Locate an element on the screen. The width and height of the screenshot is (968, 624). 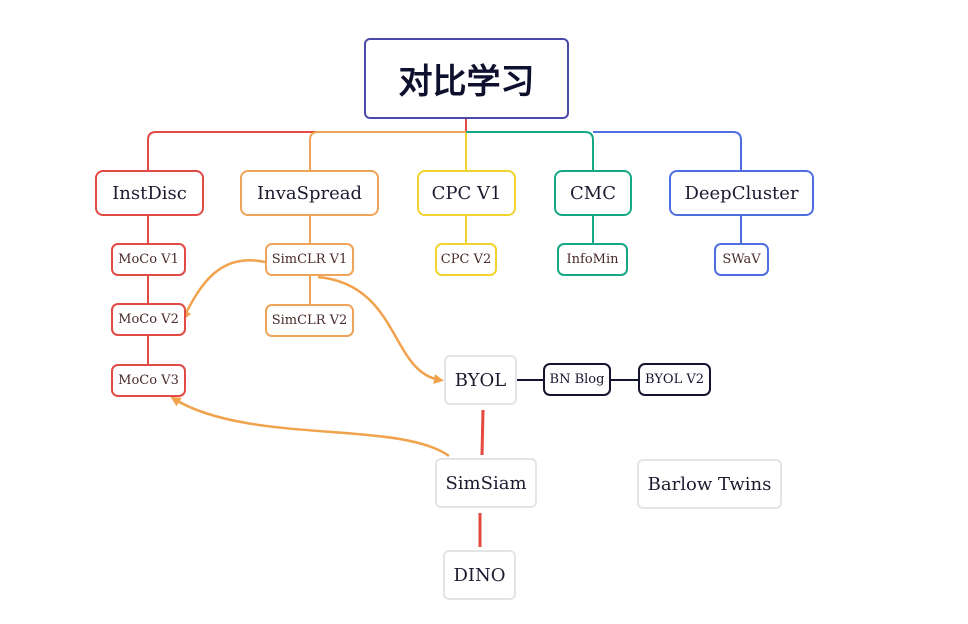
byol-to-simsiam-edge is located at coordinates (482, 432).